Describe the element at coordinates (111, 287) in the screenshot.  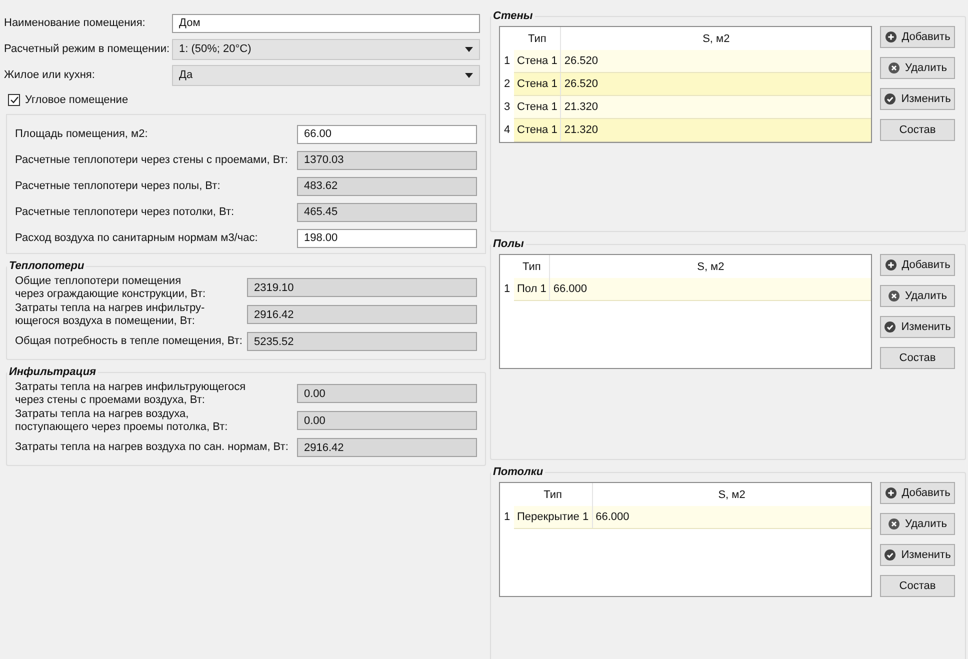
I see `field-label: Общие теплопотери помещения через ограждающие конструкции, Вт:` at that location.